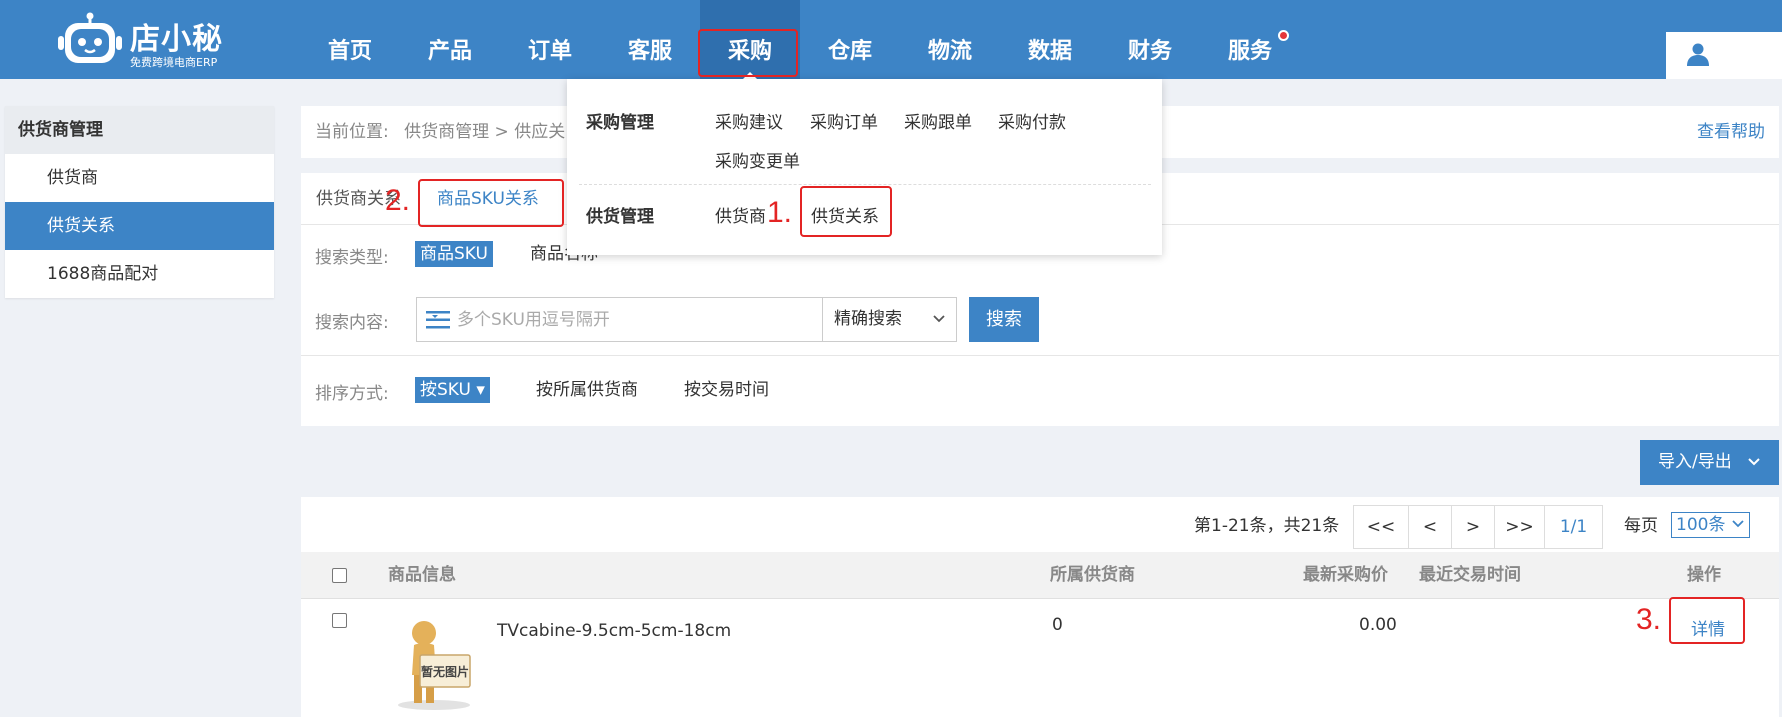  I want to click on svg-text: 暂无图片, so click(445, 671).